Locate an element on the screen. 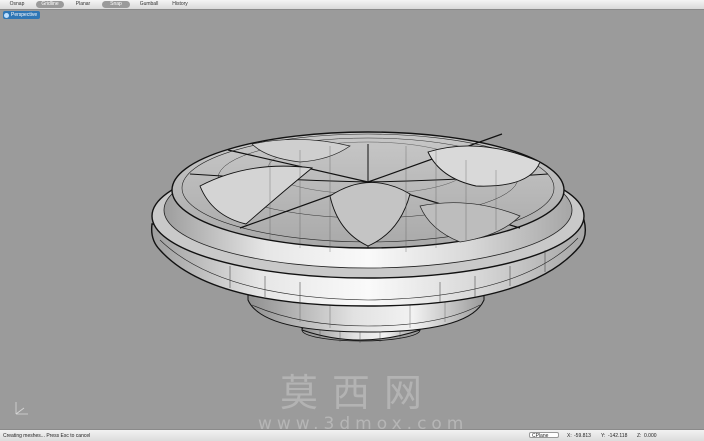 Image resolution: width=704 pixels, height=441 pixels. z-label: Z: is located at coordinates (639, 436).